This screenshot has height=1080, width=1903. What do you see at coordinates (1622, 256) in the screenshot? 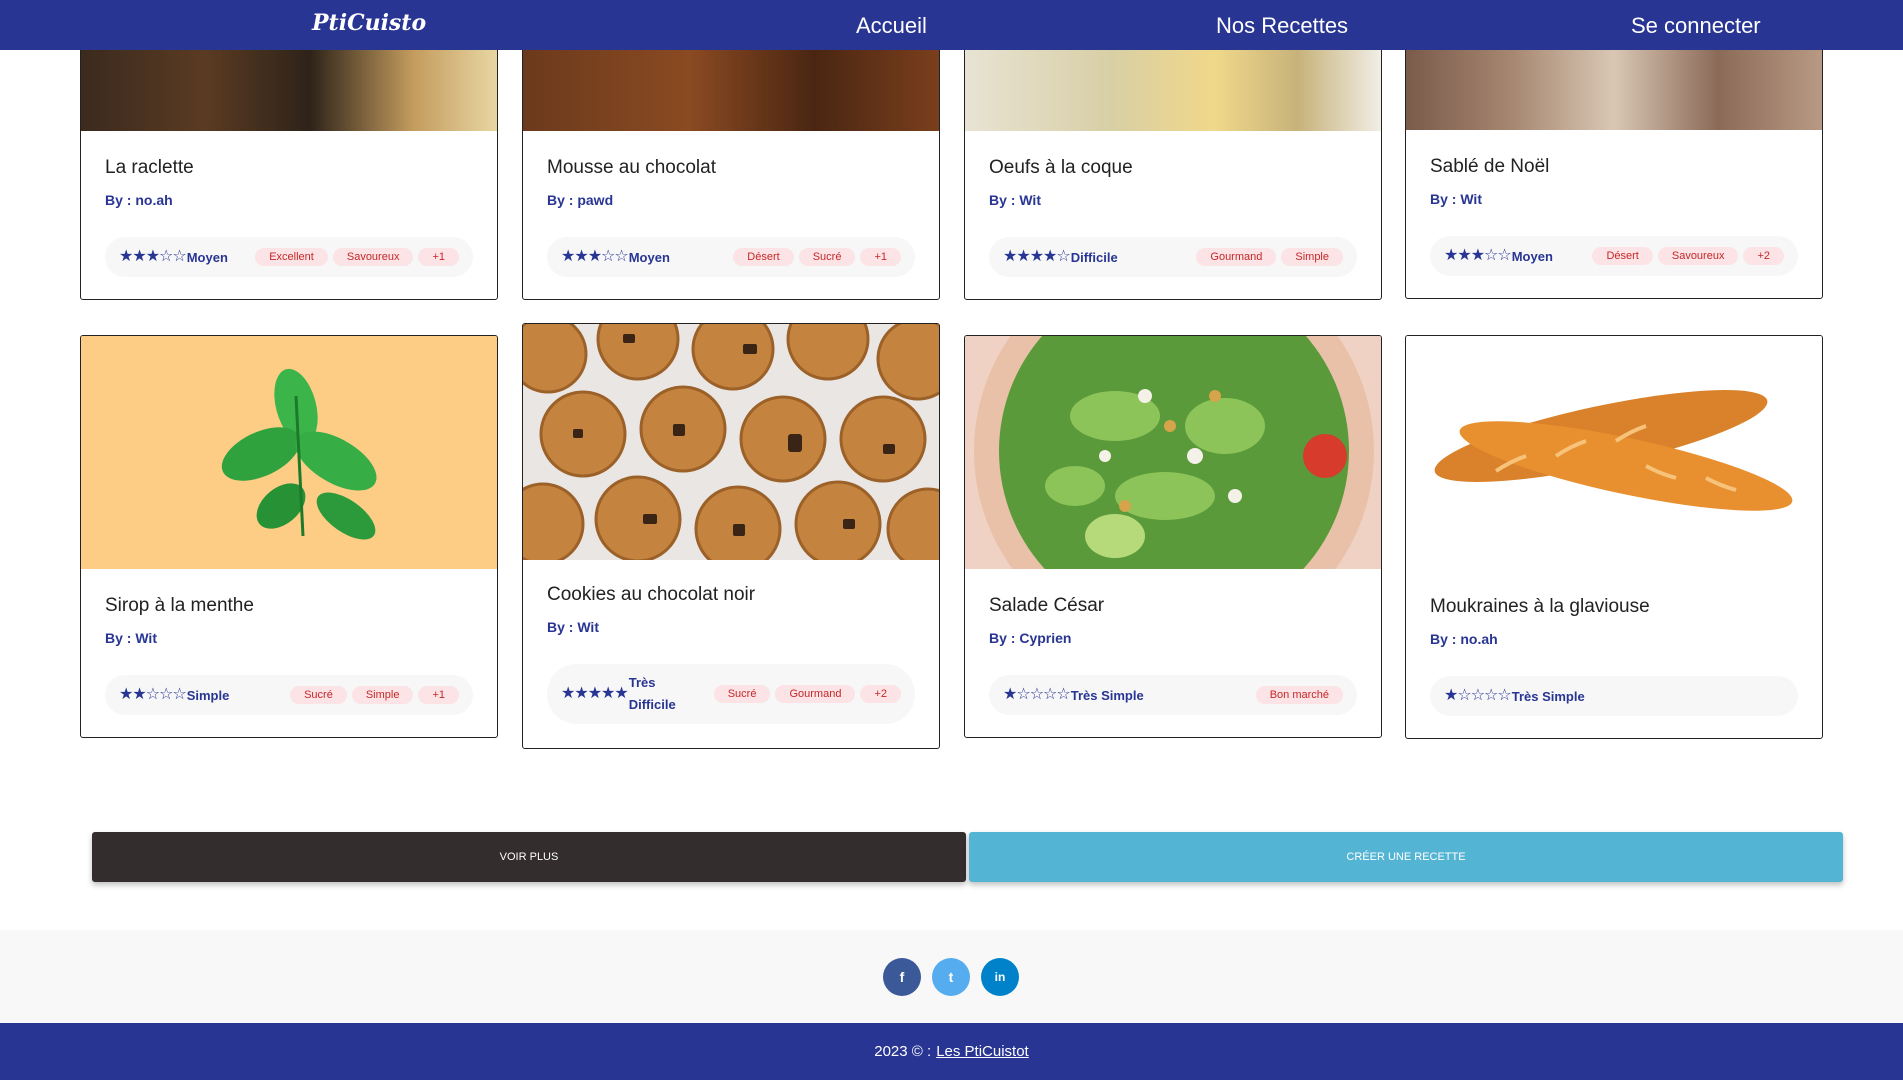
I see `recipe-tag: Désert` at bounding box center [1622, 256].